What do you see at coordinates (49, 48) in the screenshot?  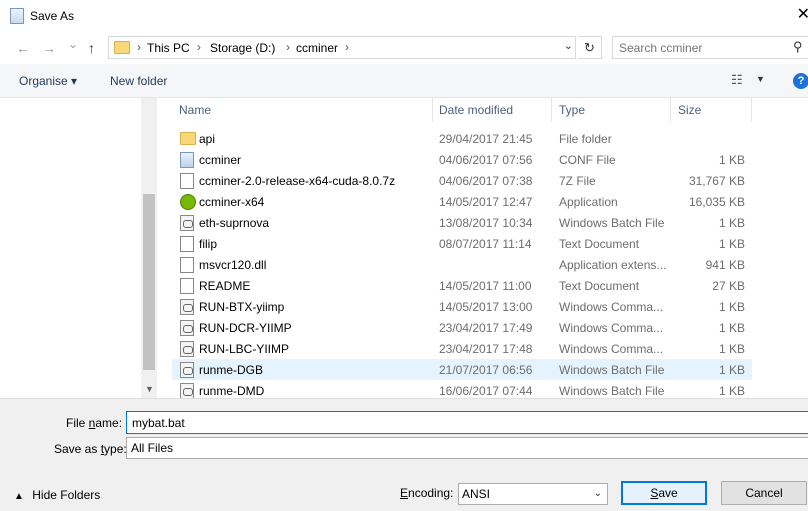 I see `forward-arrow-icon: →` at bounding box center [49, 48].